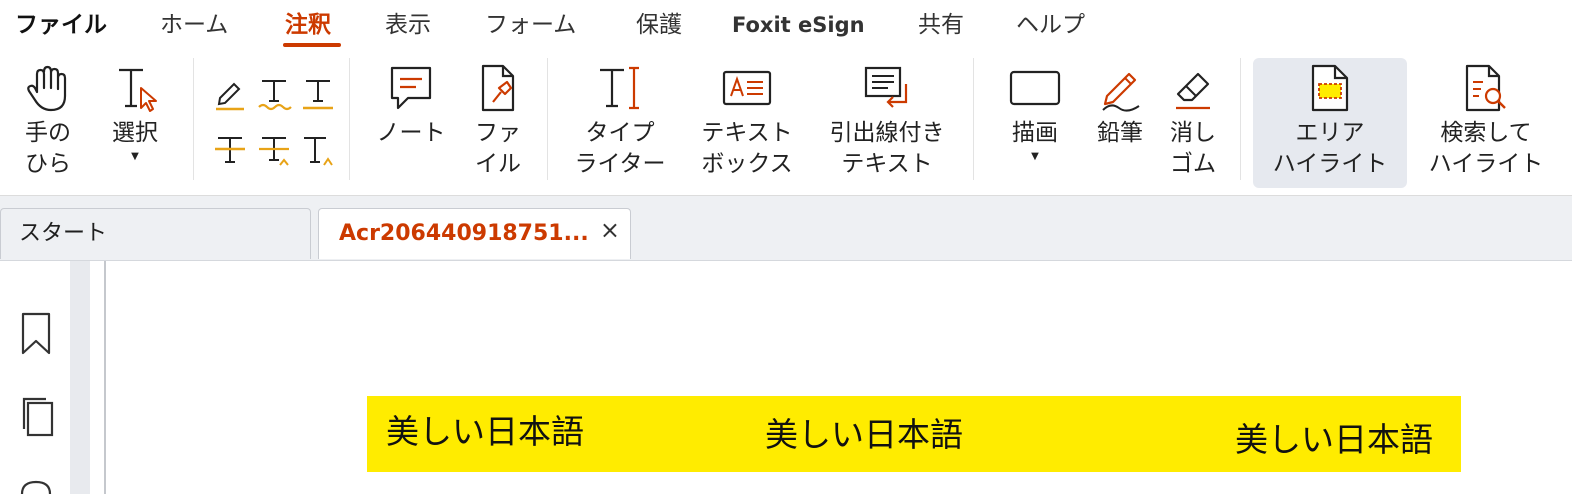 This screenshot has width=1572, height=494. What do you see at coordinates (786, 228) in the screenshot?
I see `document-tab-bar: スタート Acr206440918751... ×` at bounding box center [786, 228].